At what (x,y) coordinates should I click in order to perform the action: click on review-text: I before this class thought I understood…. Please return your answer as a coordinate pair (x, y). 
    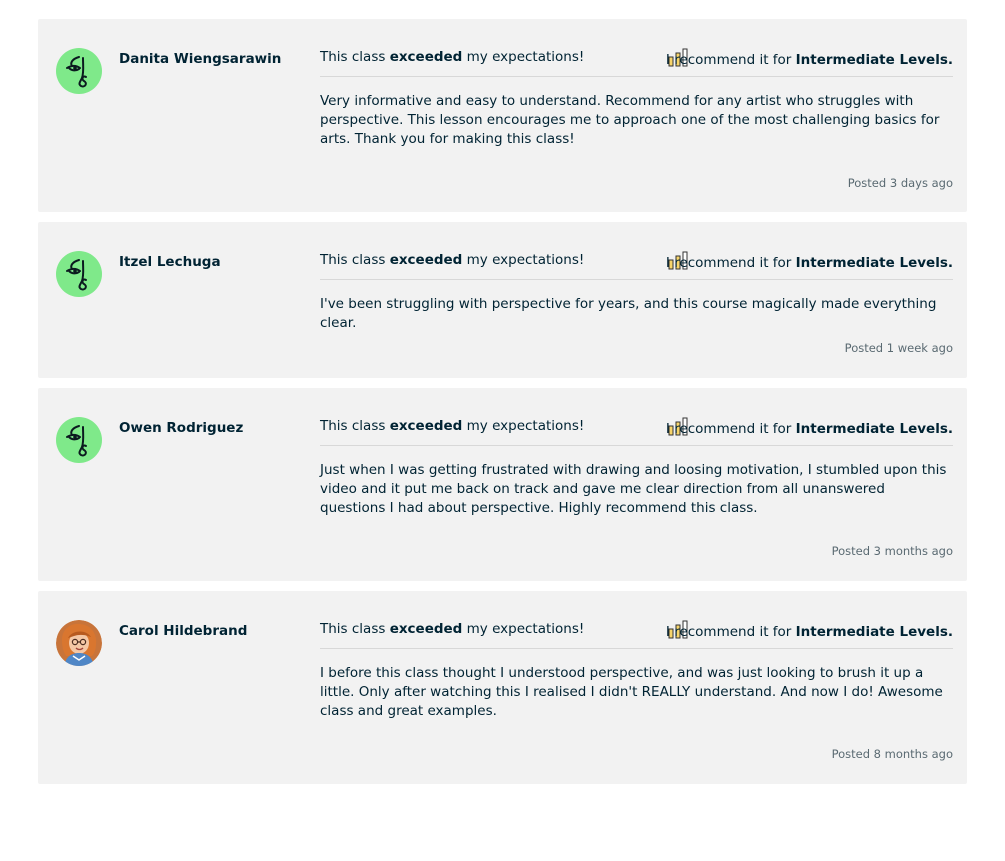
    Looking at the image, I should click on (631, 692).